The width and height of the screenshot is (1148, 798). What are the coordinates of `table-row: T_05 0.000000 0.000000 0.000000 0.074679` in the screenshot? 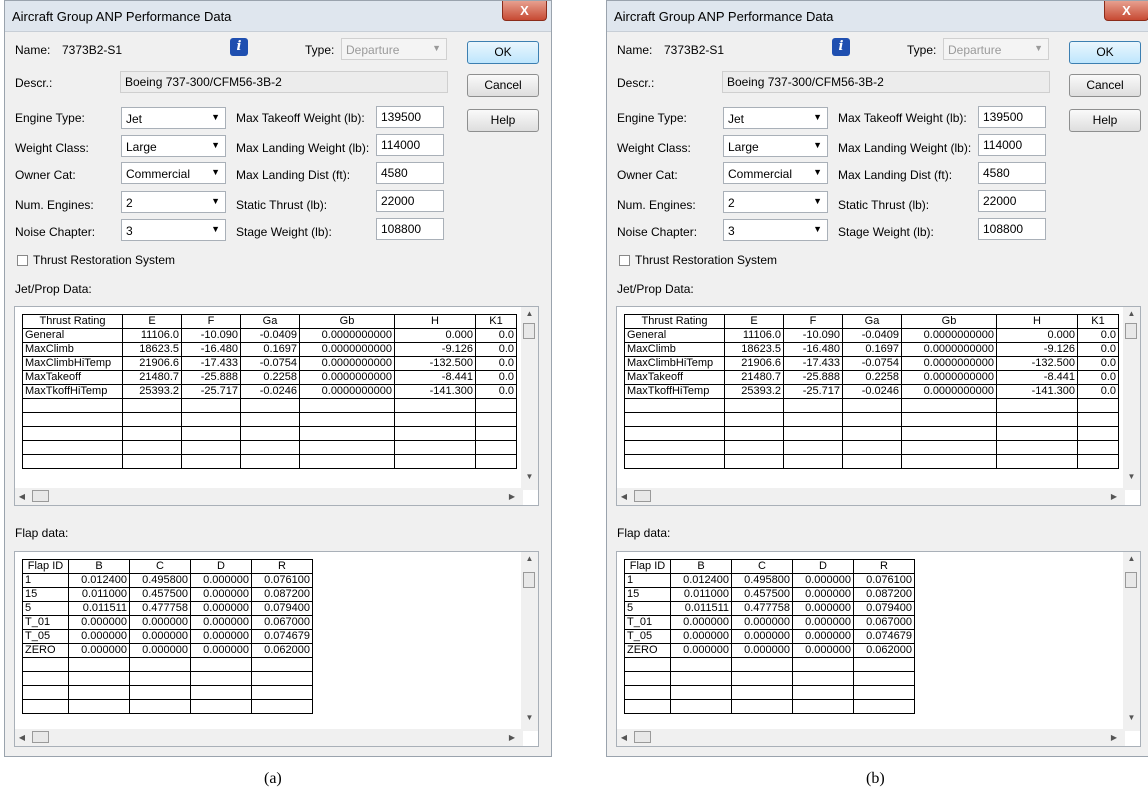 It's located at (769, 636).